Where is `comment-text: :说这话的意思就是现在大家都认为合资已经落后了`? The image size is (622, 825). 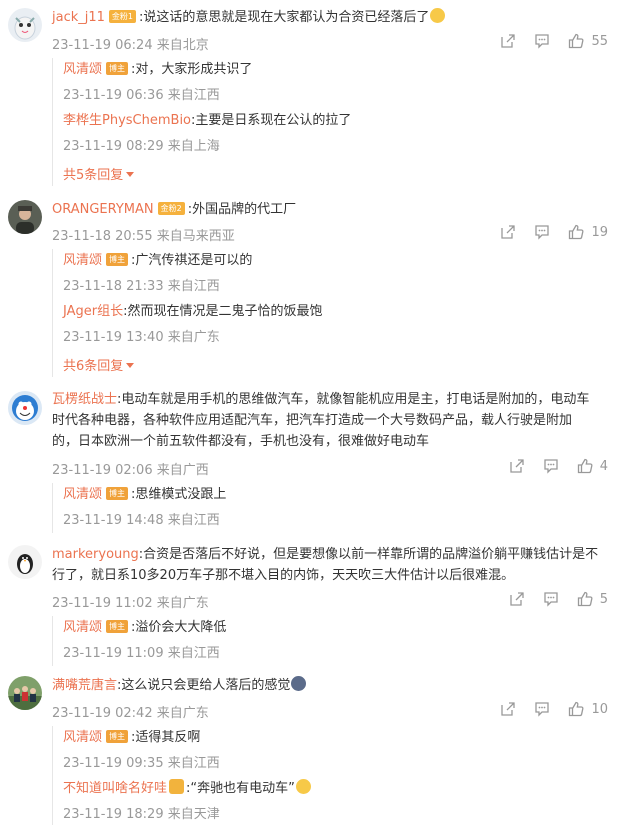 comment-text: :说这话的意思就是现在大家都认为合资已经落后了 is located at coordinates (284, 17).